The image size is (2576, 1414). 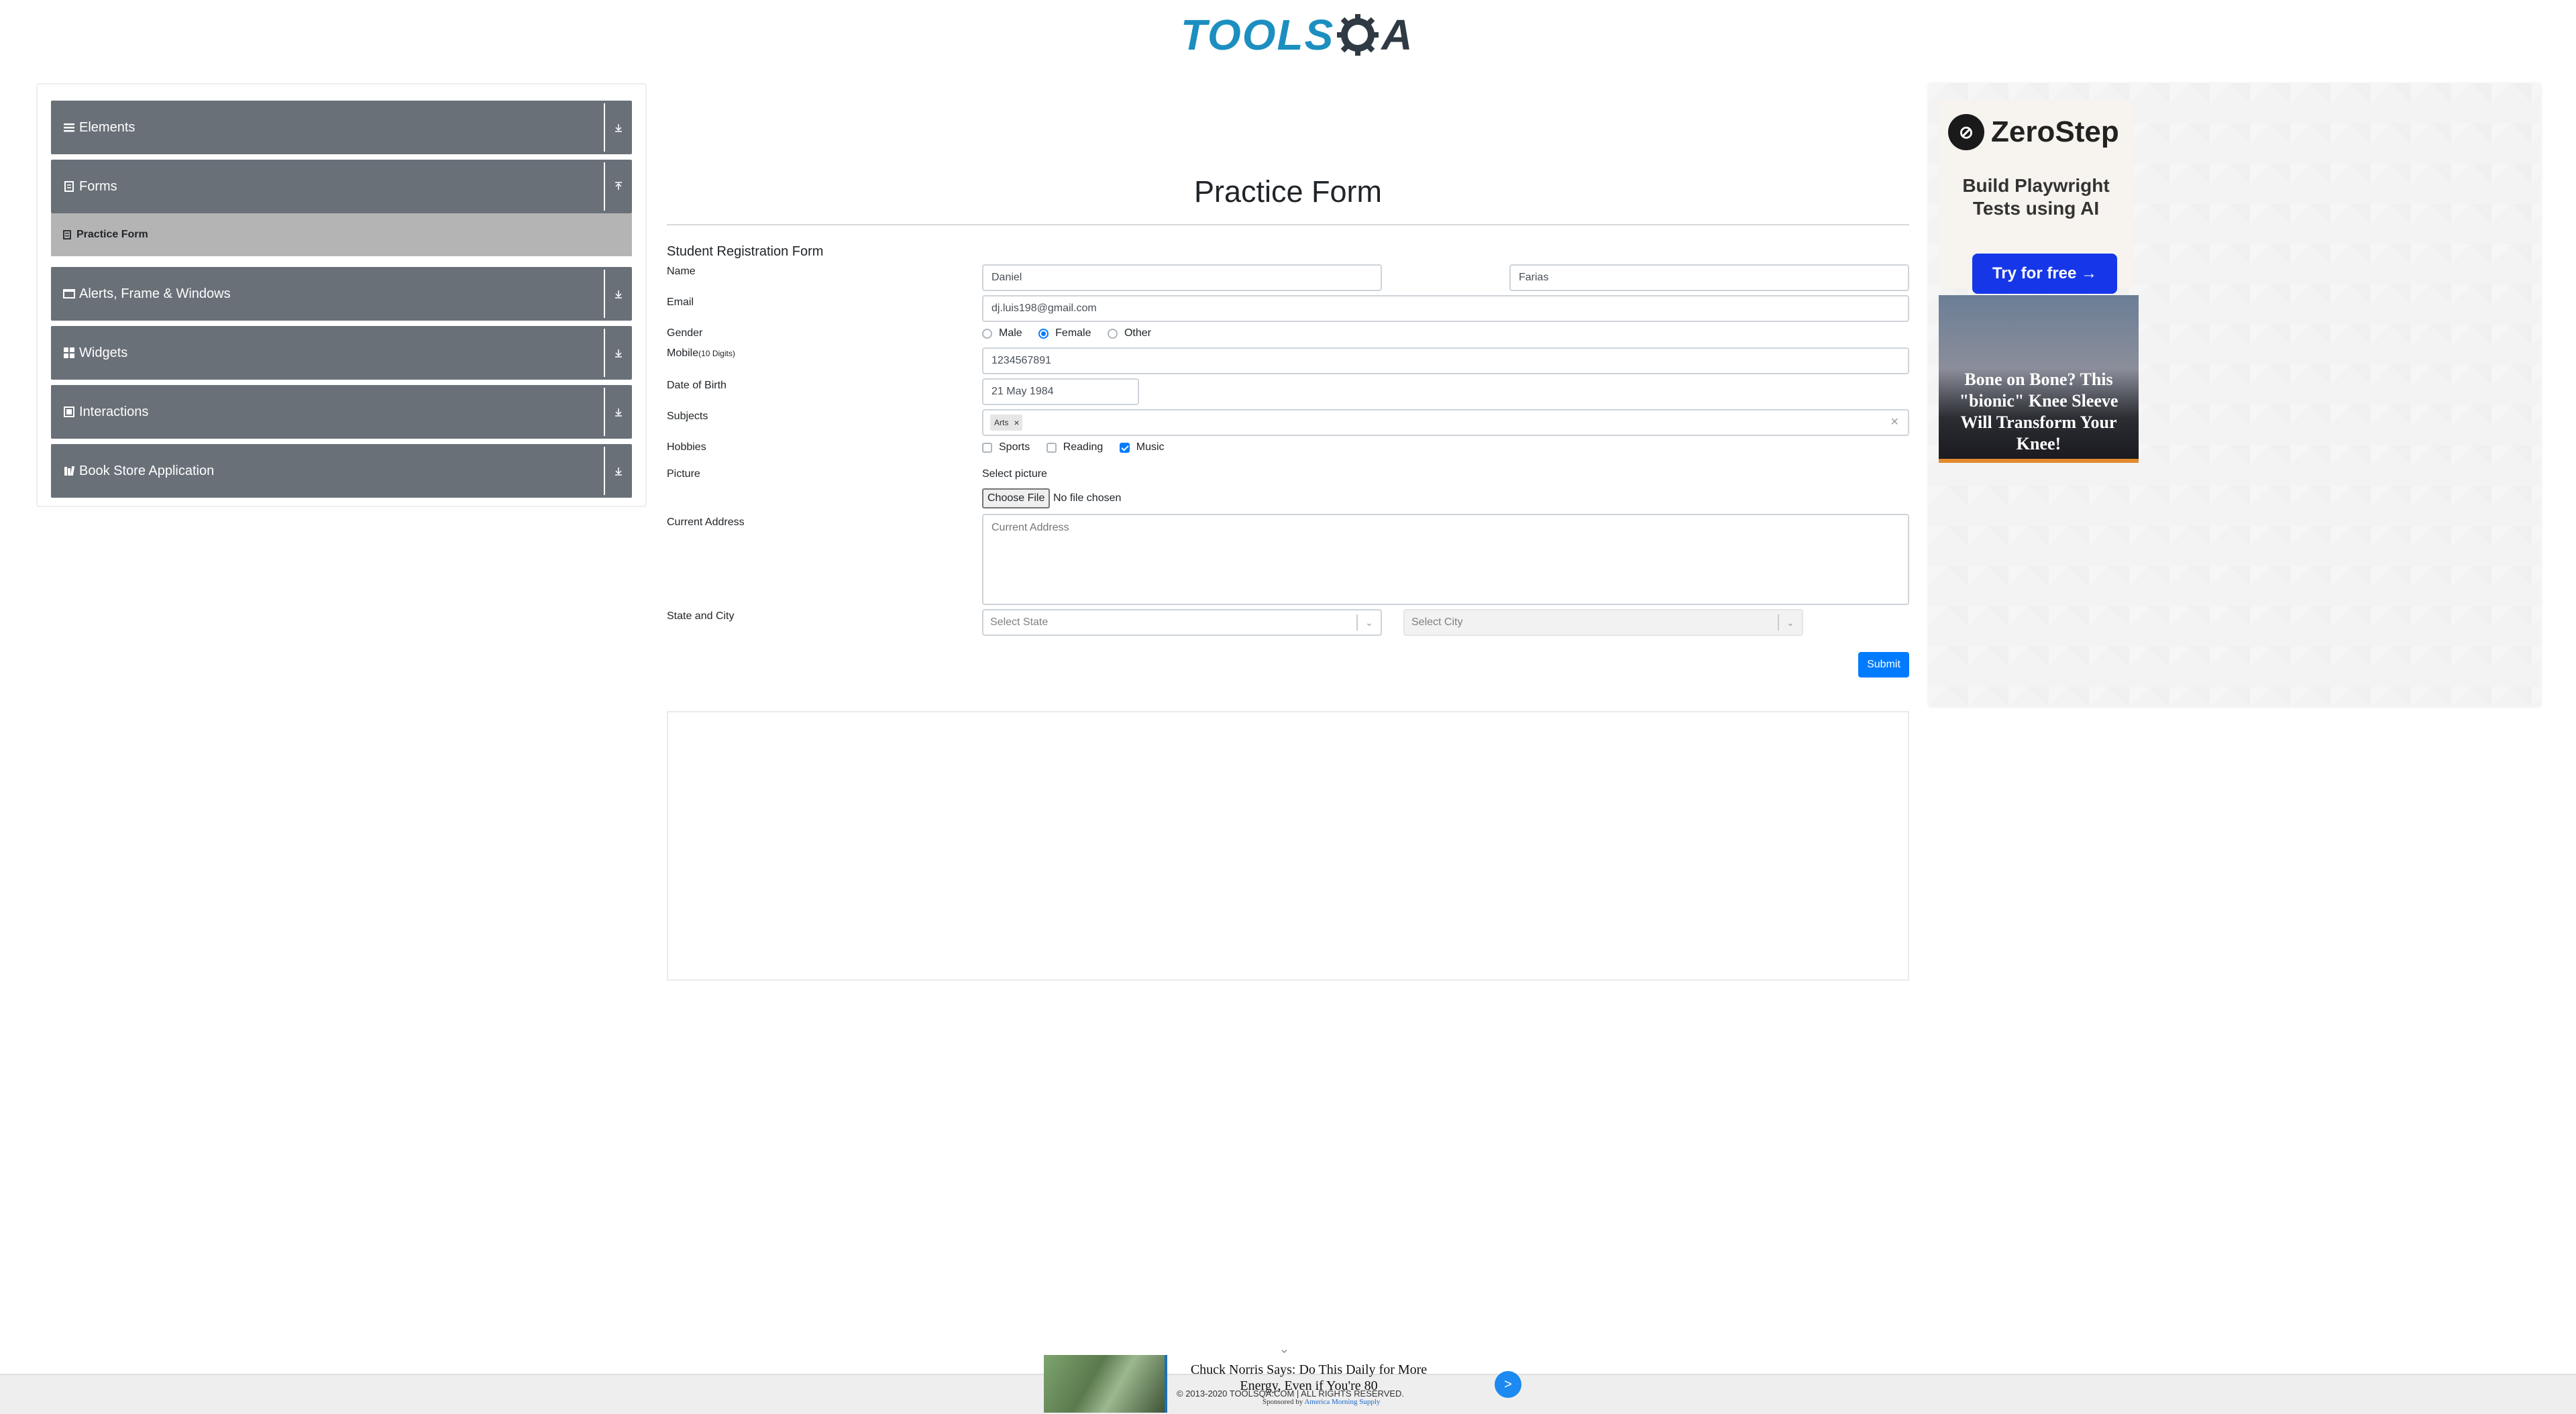 What do you see at coordinates (98, 186) in the screenshot?
I see `sidebar-group-label: Forms` at bounding box center [98, 186].